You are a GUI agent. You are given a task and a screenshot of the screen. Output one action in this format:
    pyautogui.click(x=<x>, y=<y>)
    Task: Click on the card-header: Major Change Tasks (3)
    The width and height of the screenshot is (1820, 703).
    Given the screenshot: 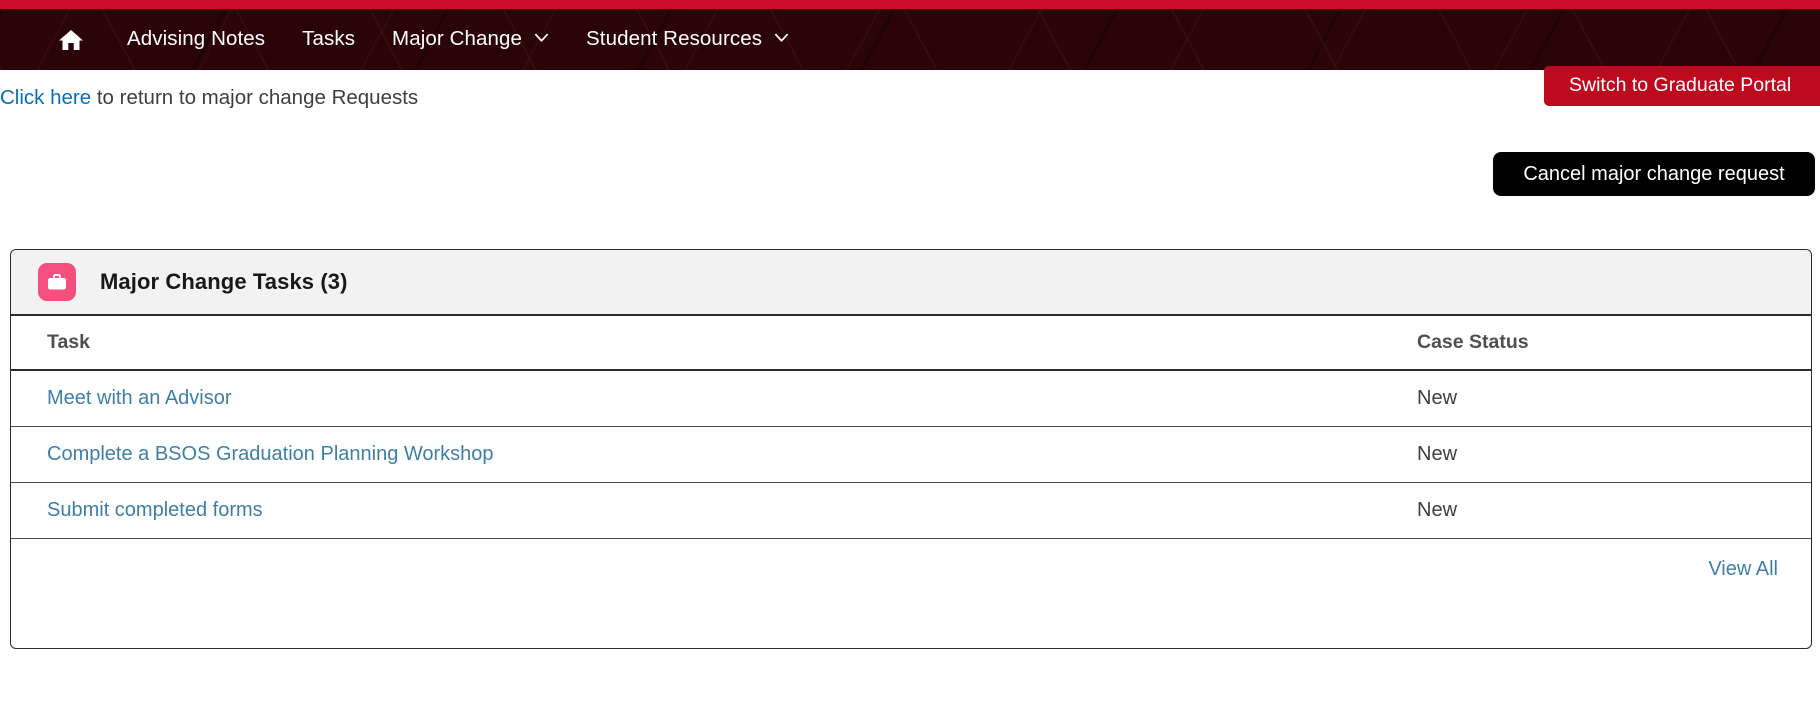 What is the action you would take?
    pyautogui.click(x=911, y=283)
    